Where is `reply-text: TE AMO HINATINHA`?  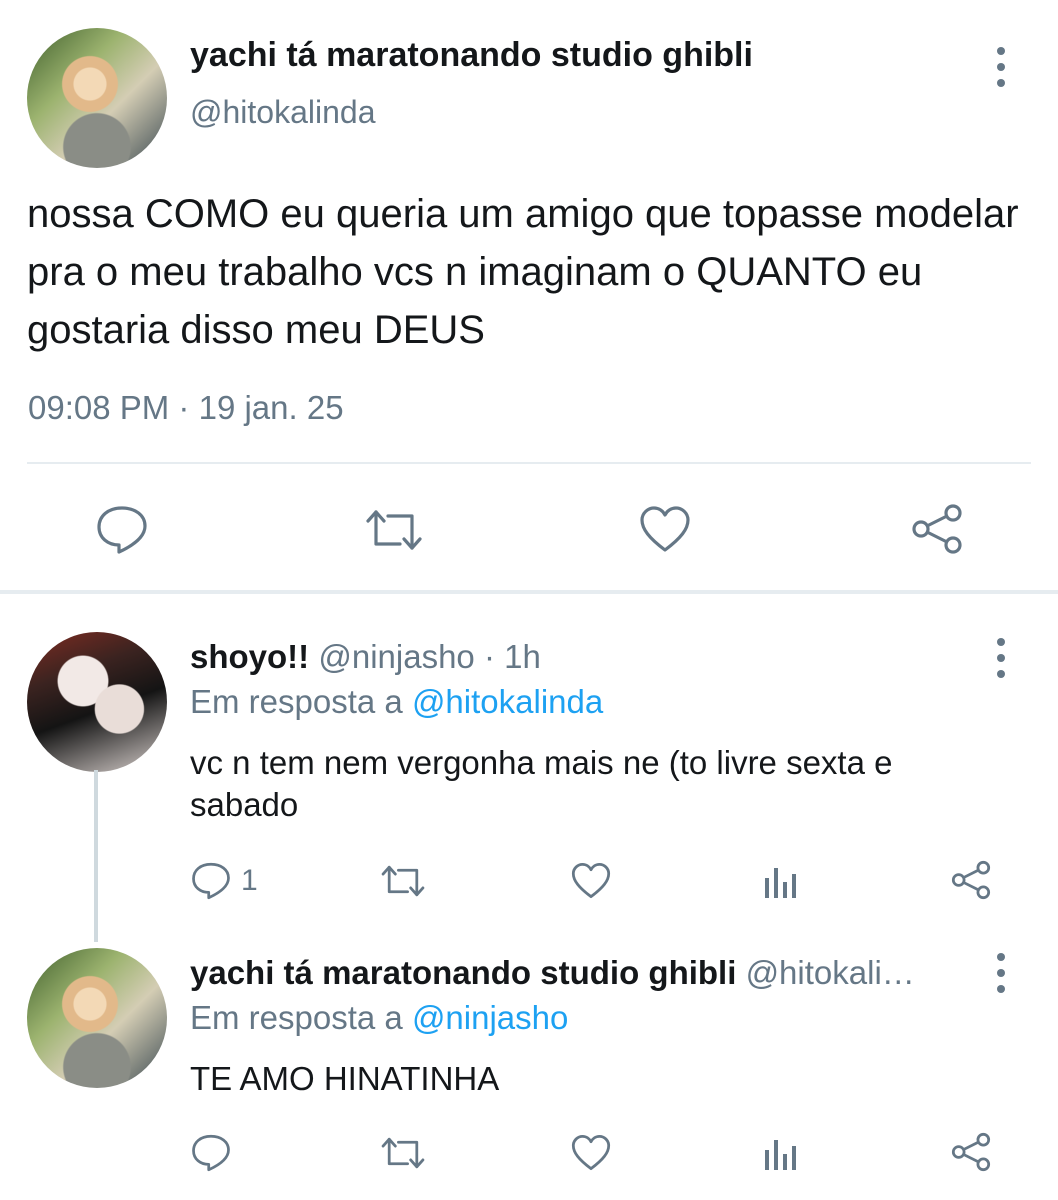
reply-text: TE AMO HINATINHA is located at coordinates (345, 1078).